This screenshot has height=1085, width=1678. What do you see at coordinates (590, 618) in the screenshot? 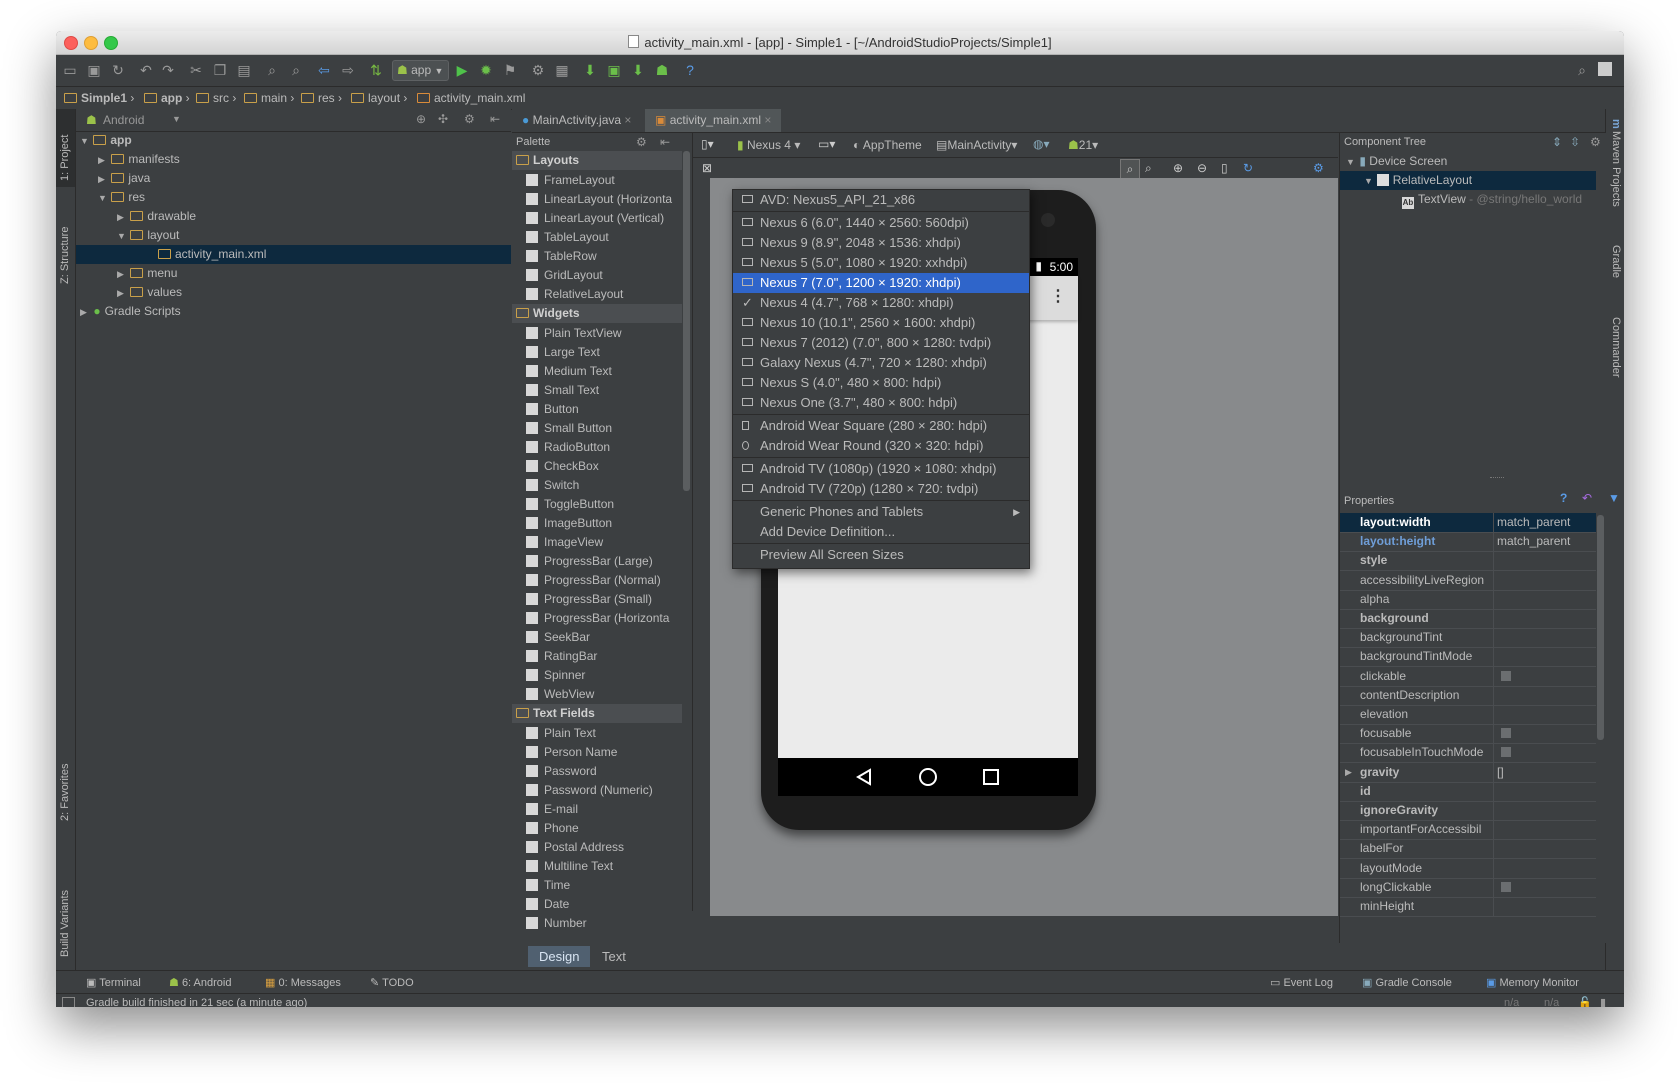
I see `palette-item: ProgressBar (Horizonta` at bounding box center [590, 618].